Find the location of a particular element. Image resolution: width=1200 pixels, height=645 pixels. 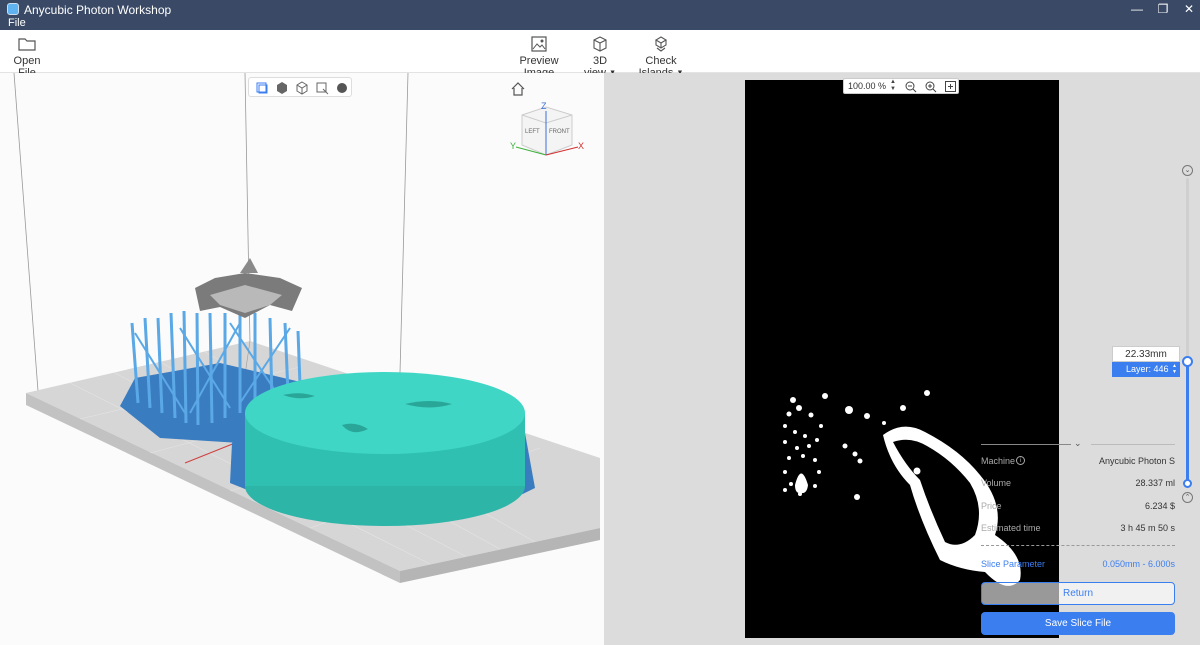

cube-icon is located at coordinates (600, 44).